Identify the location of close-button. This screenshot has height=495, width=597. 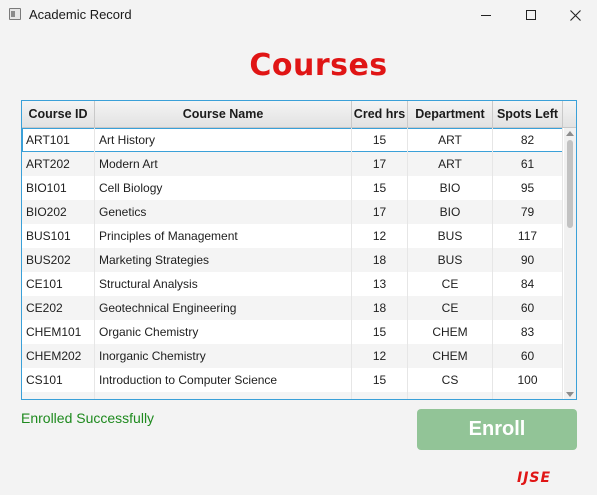
(574, 15).